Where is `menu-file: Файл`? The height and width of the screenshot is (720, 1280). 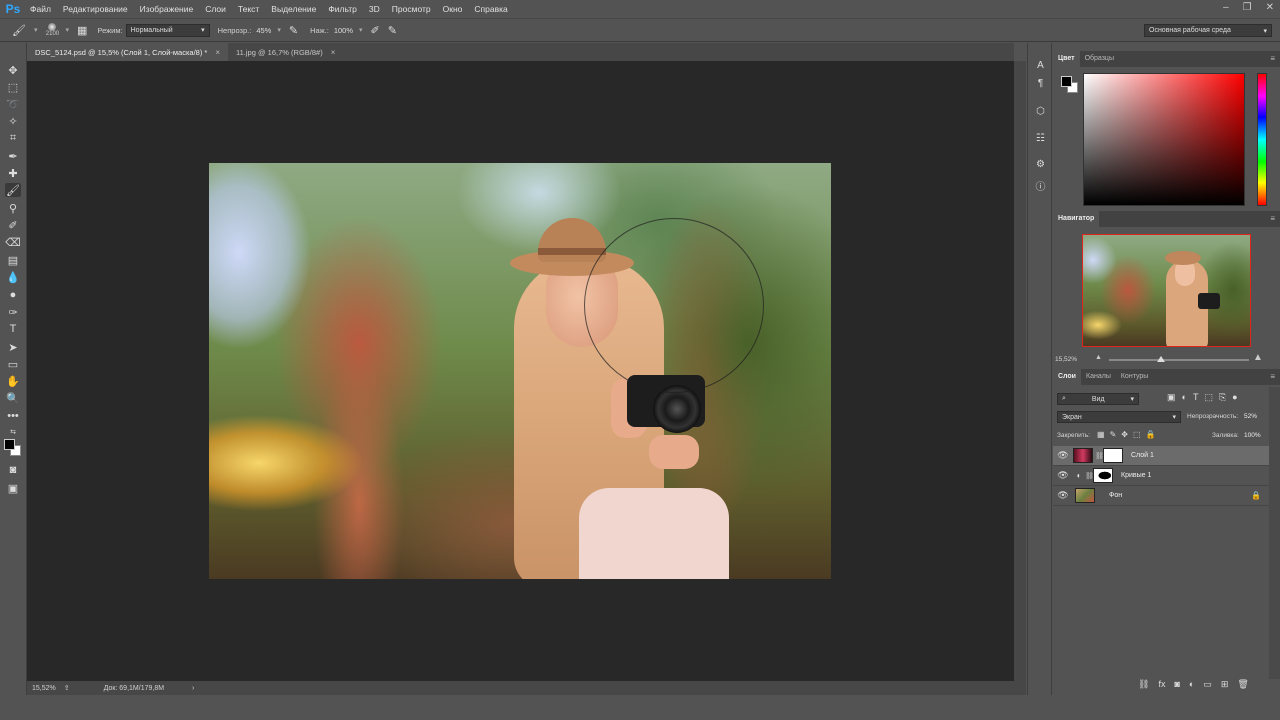 menu-file: Файл is located at coordinates (40, 9).